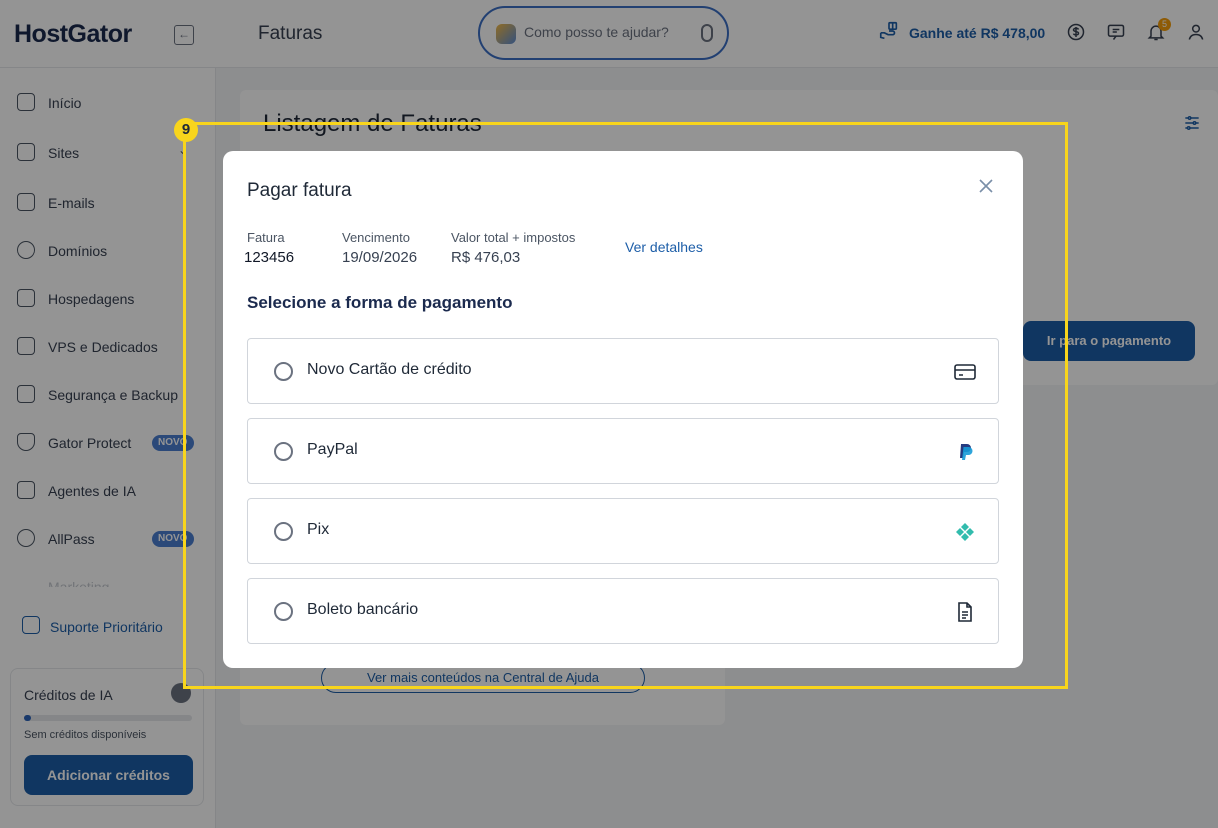  What do you see at coordinates (380, 257) in the screenshot?
I see `due-date-value: 19/09/2026` at bounding box center [380, 257].